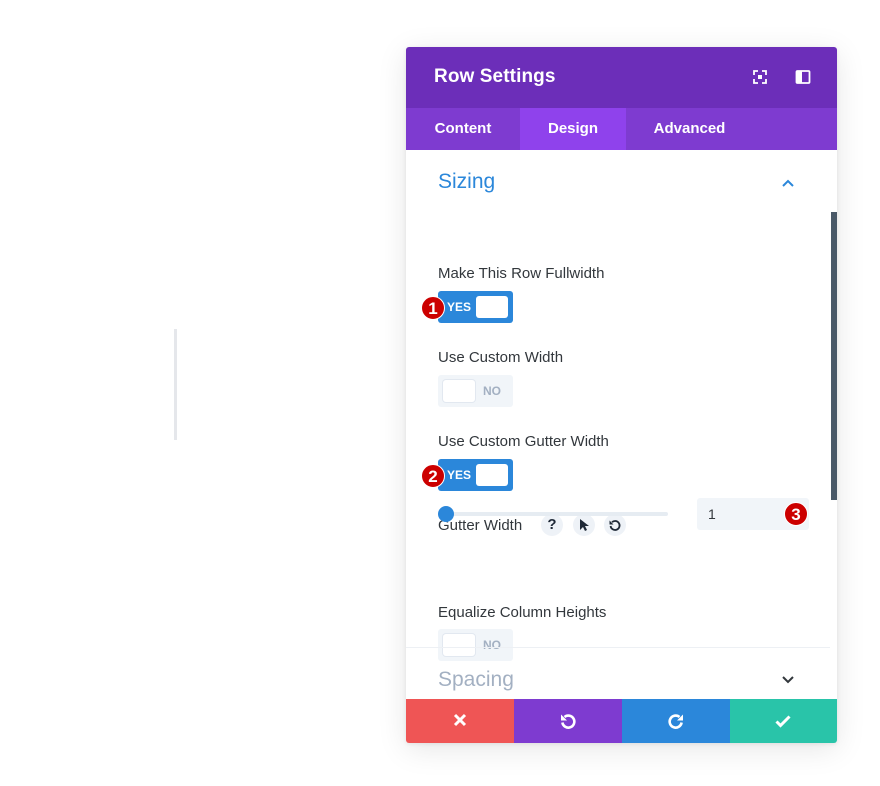 This screenshot has width=880, height=786. I want to click on fullwidth-toggle: YES, so click(475, 307).